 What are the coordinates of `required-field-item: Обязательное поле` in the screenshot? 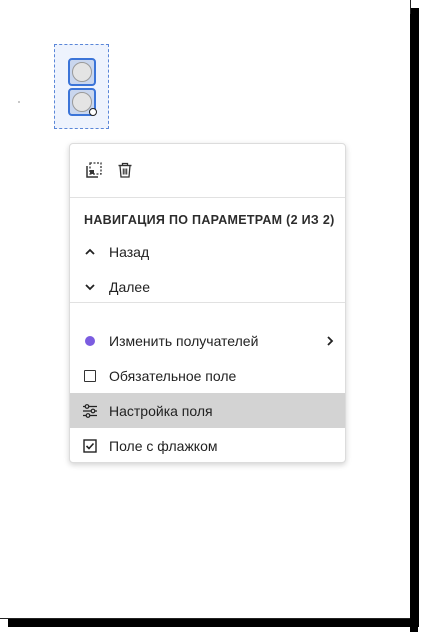 It's located at (207, 375).